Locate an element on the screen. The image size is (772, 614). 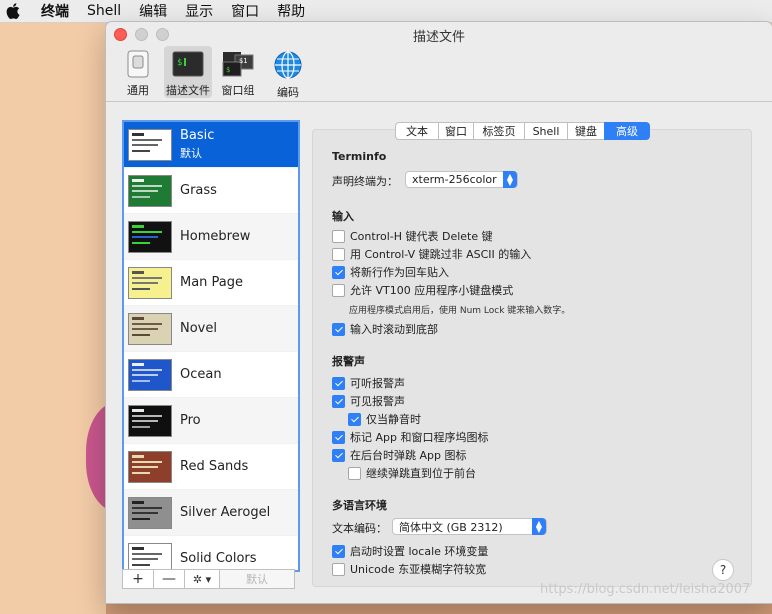
toolbar-window-groups: $ $1 窗口组 is located at coordinates (238, 72).